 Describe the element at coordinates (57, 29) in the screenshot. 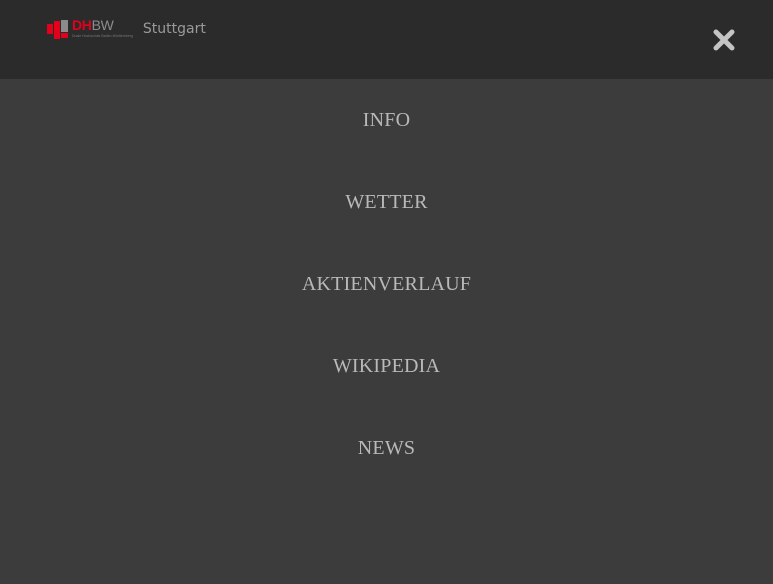

I see `dhbw-logo-mark-icon` at that location.